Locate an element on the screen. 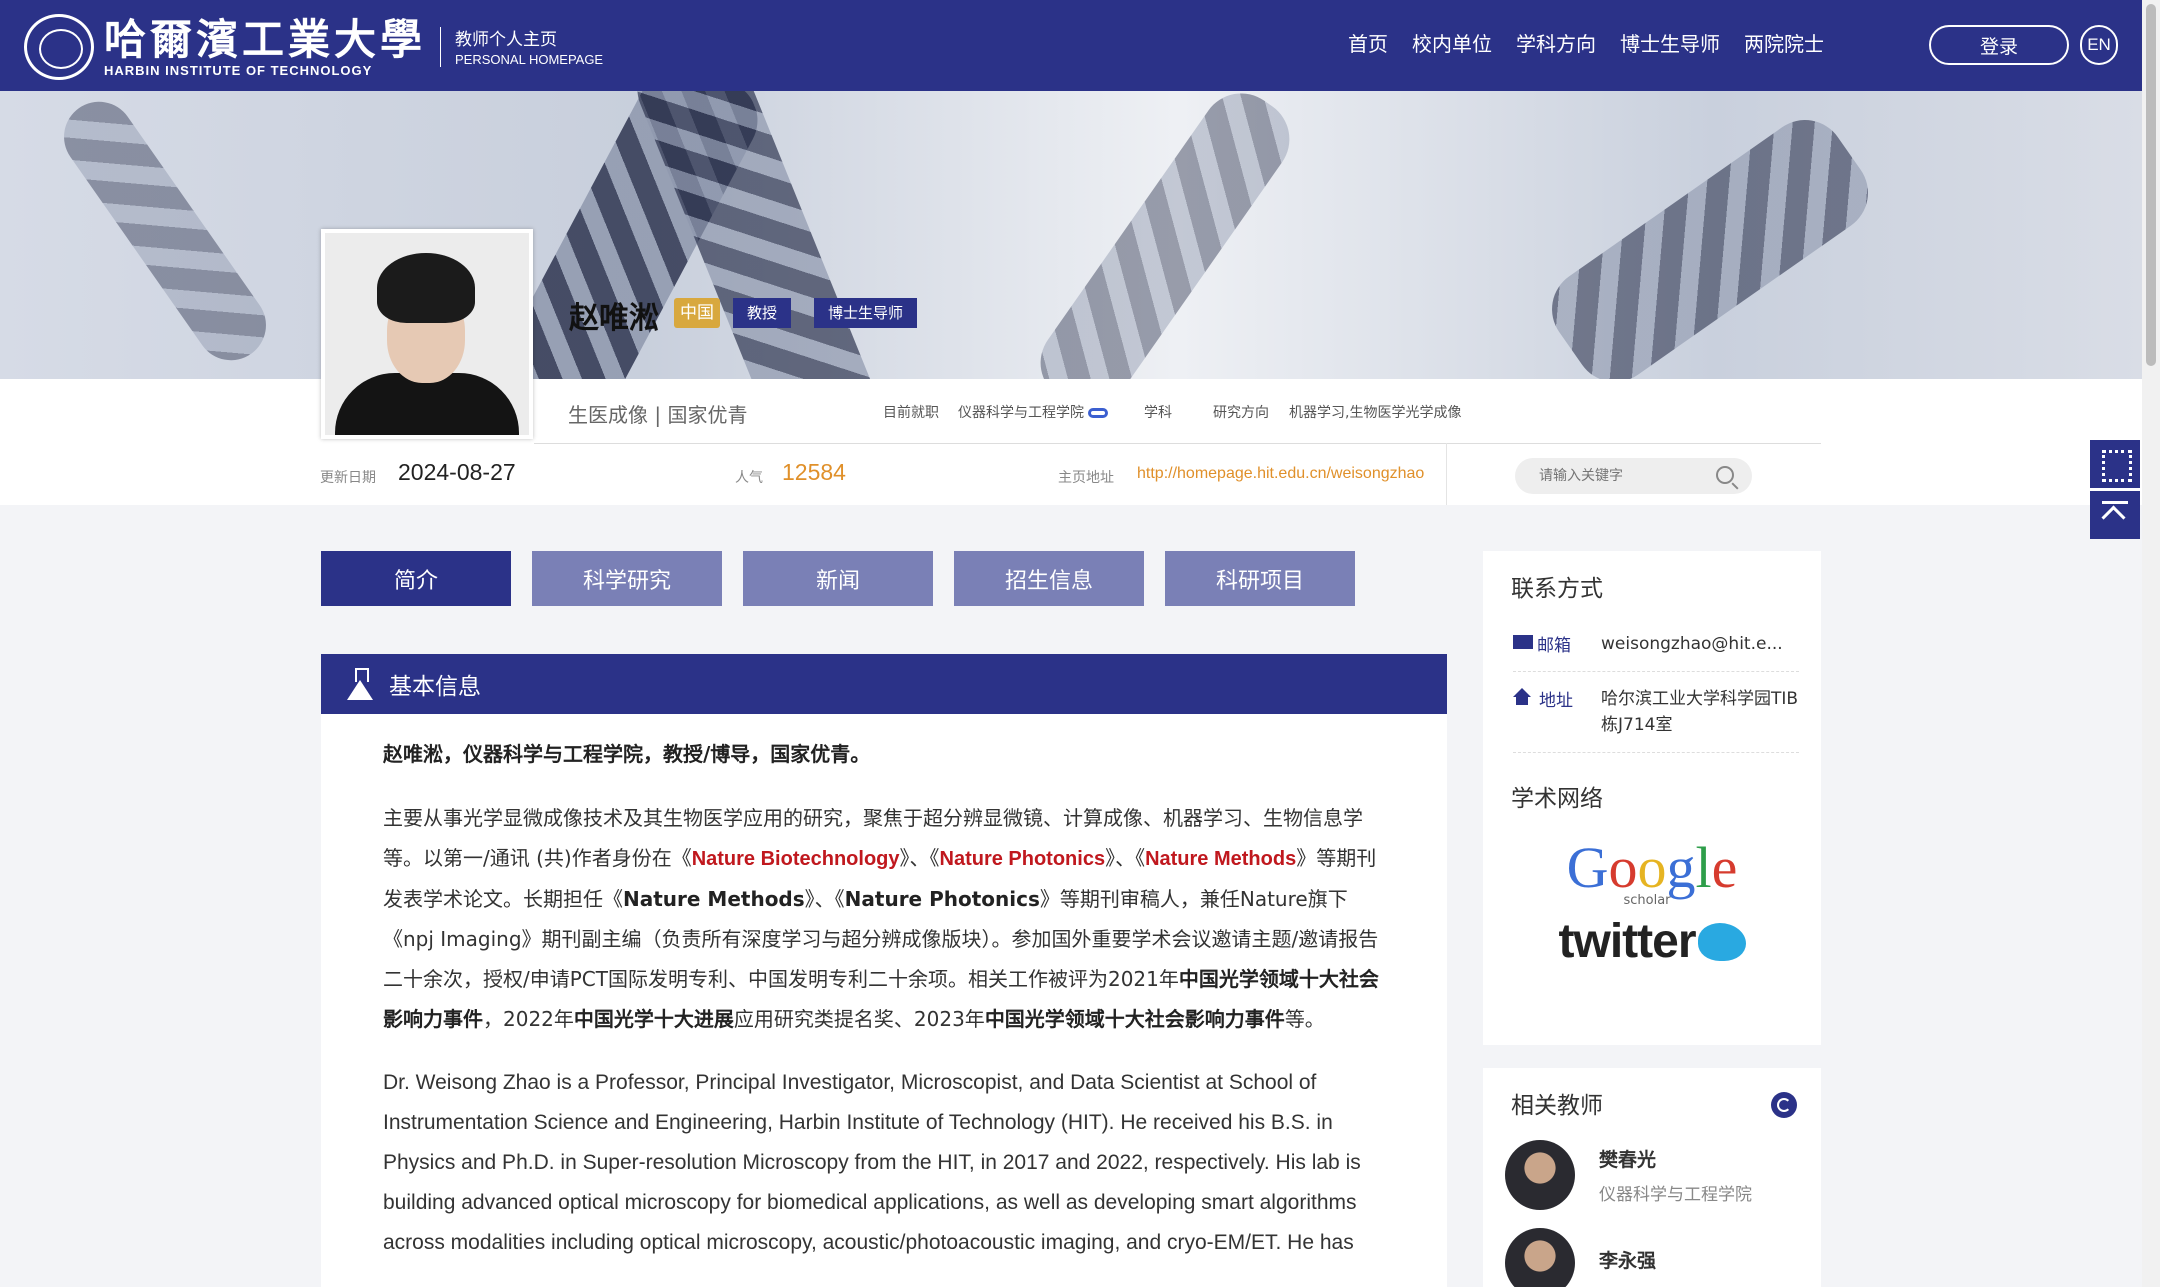 Image resolution: width=2160 pixels, height=1287 pixels. homepage-label-en: PERSONAL HOMEPAGE is located at coordinates (529, 59).